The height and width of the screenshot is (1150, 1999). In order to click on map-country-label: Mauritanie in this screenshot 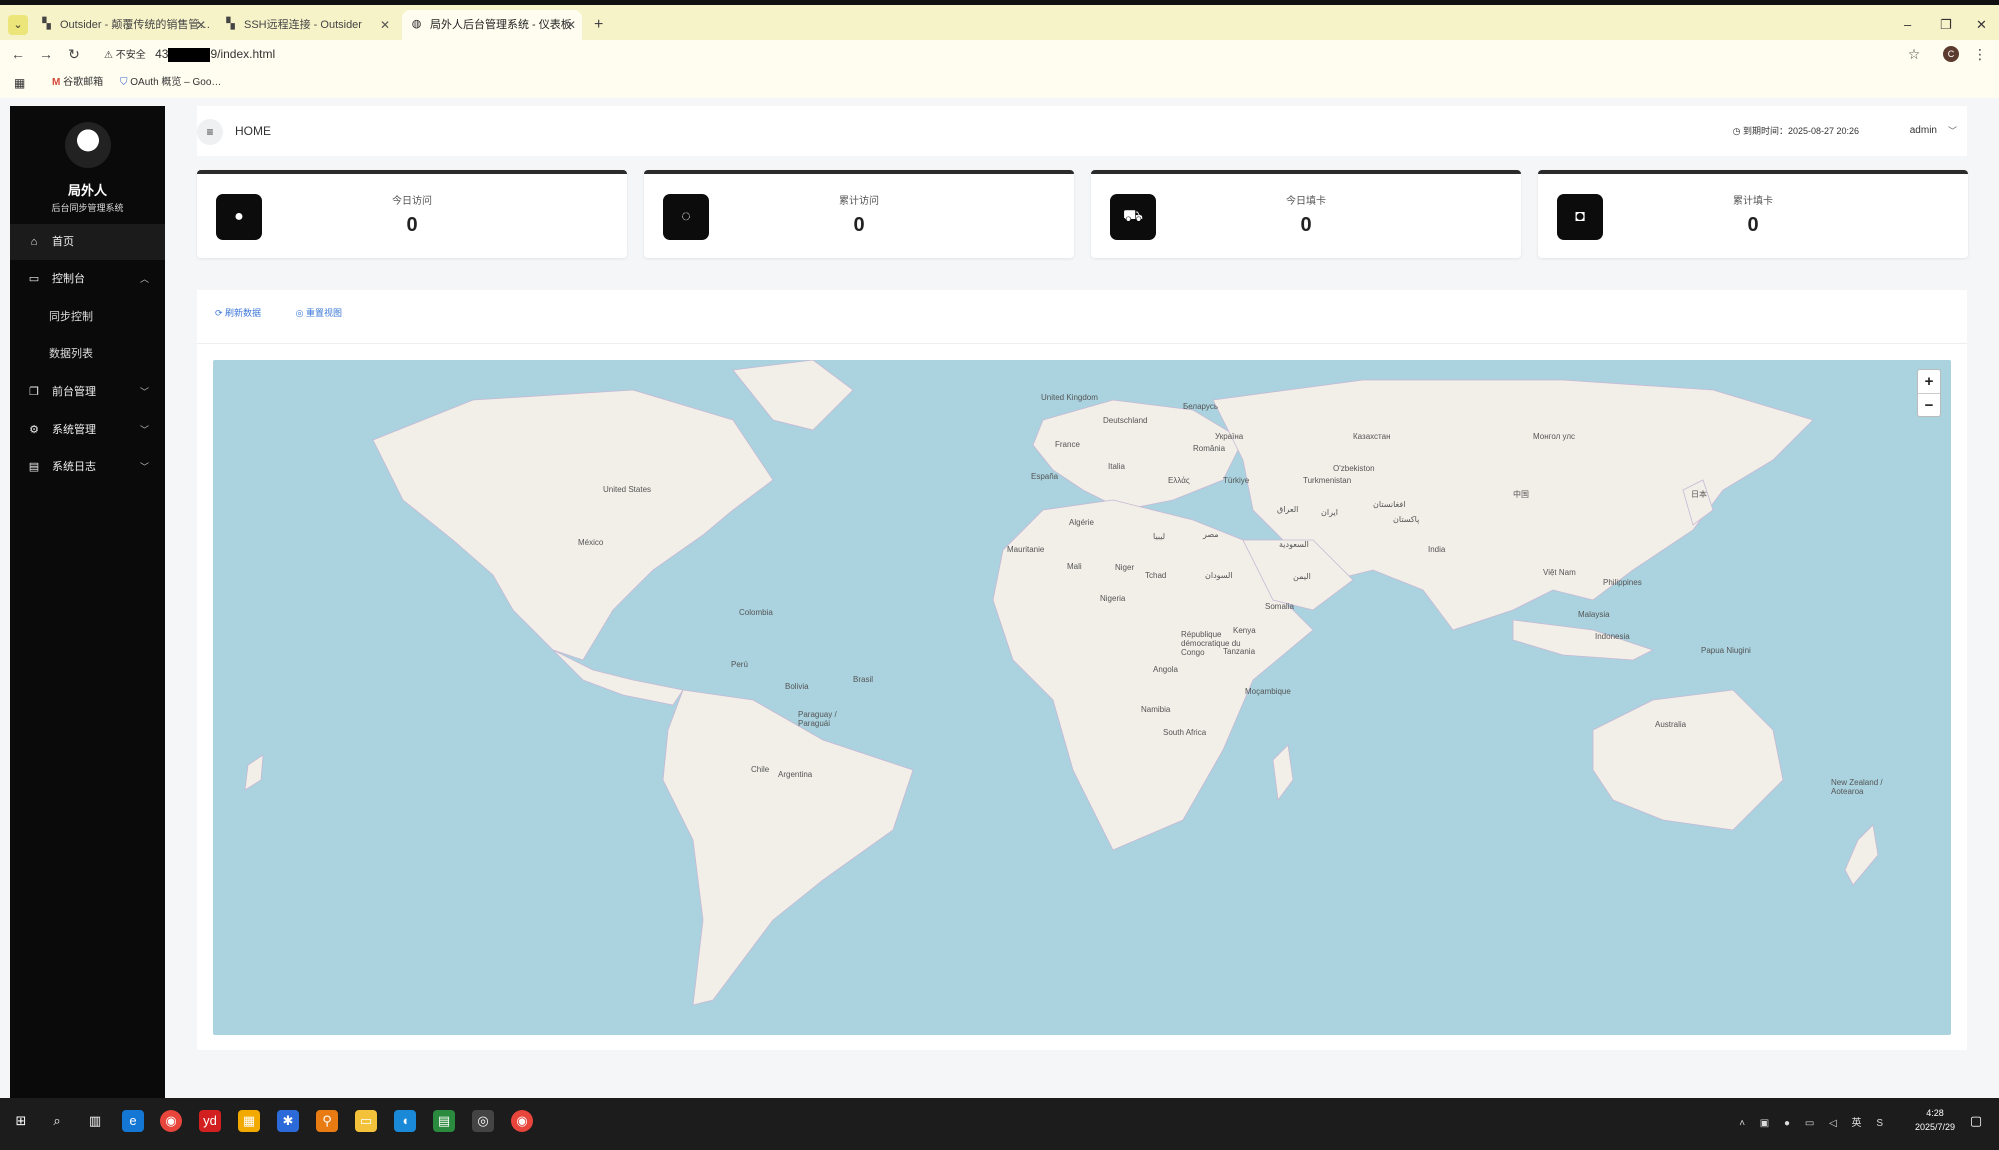, I will do `click(1026, 549)`.